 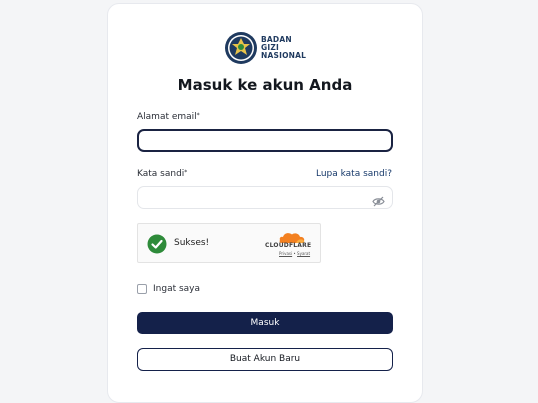 What do you see at coordinates (354, 174) in the screenshot?
I see `forgot-password-link: Lupa kata sandi?` at bounding box center [354, 174].